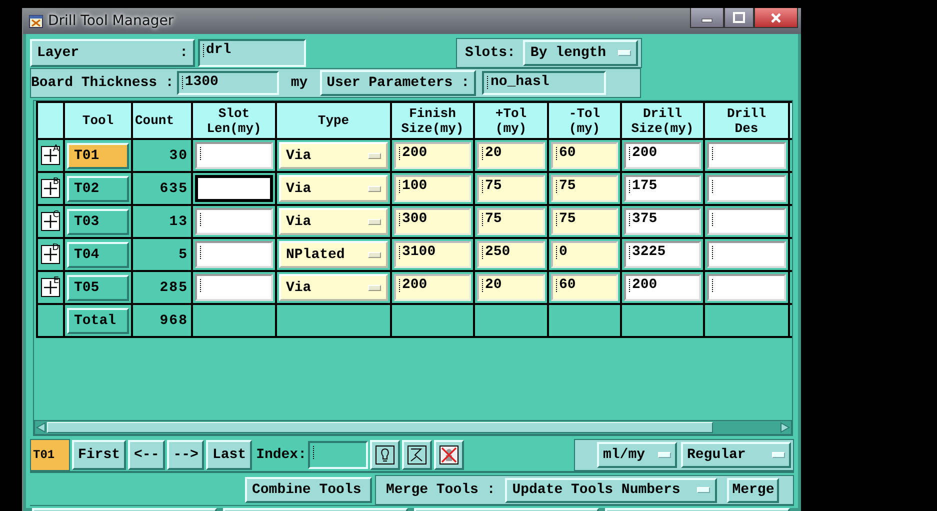  What do you see at coordinates (185, 455) in the screenshot?
I see `nav-button: -->` at bounding box center [185, 455].